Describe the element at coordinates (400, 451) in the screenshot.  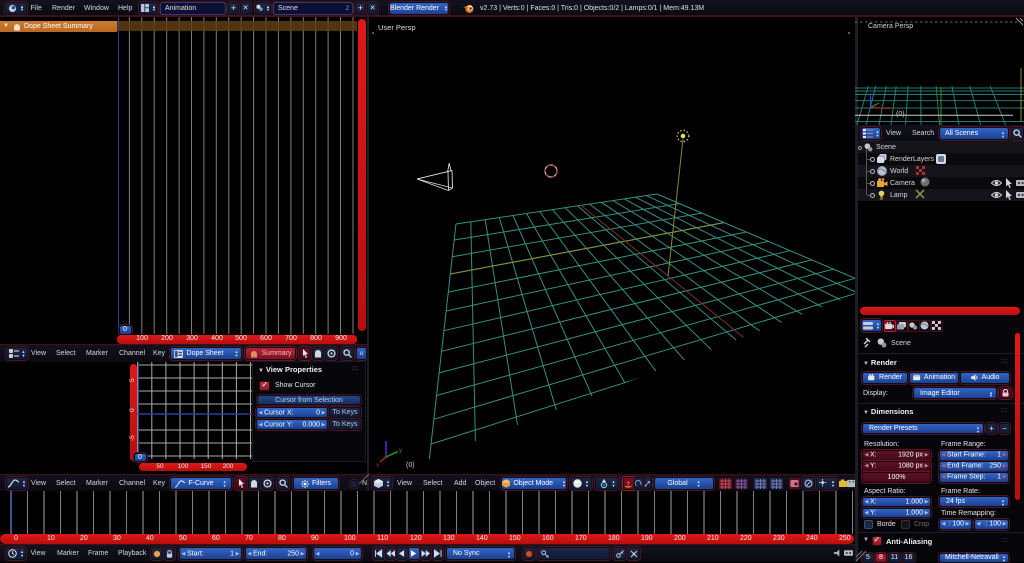
I see `svg-text: y` at that location.